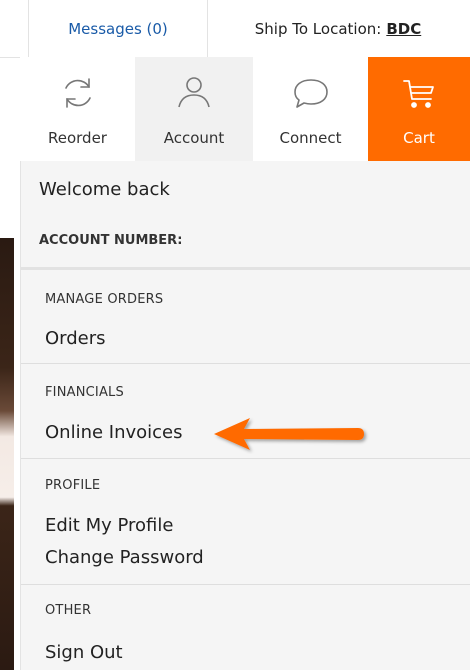  I want to click on welcome-text: Welcome back, so click(104, 189).